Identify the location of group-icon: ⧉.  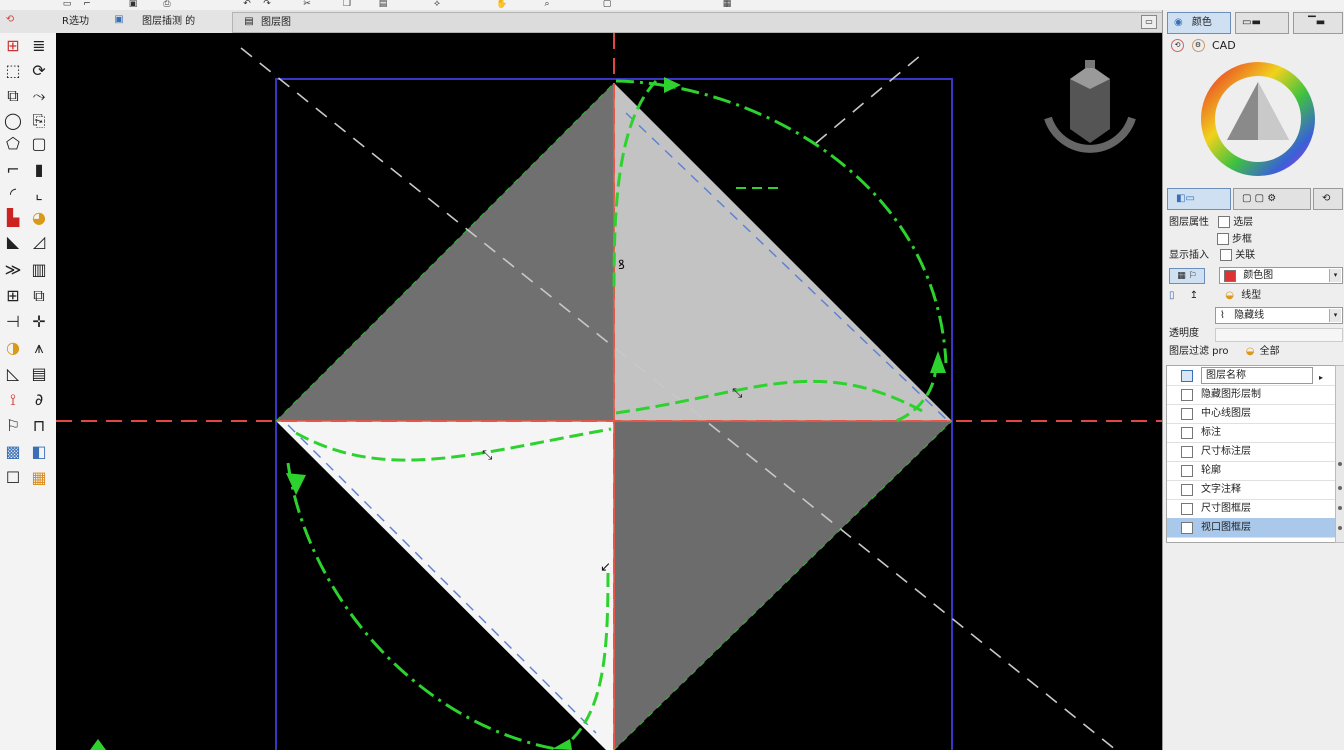
(39, 296).